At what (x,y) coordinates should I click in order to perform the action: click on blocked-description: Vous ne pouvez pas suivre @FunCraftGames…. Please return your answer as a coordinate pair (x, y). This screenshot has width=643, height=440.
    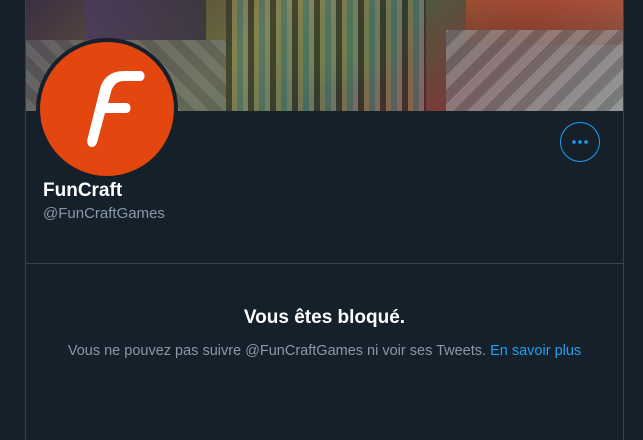
    Looking at the image, I should click on (324, 351).